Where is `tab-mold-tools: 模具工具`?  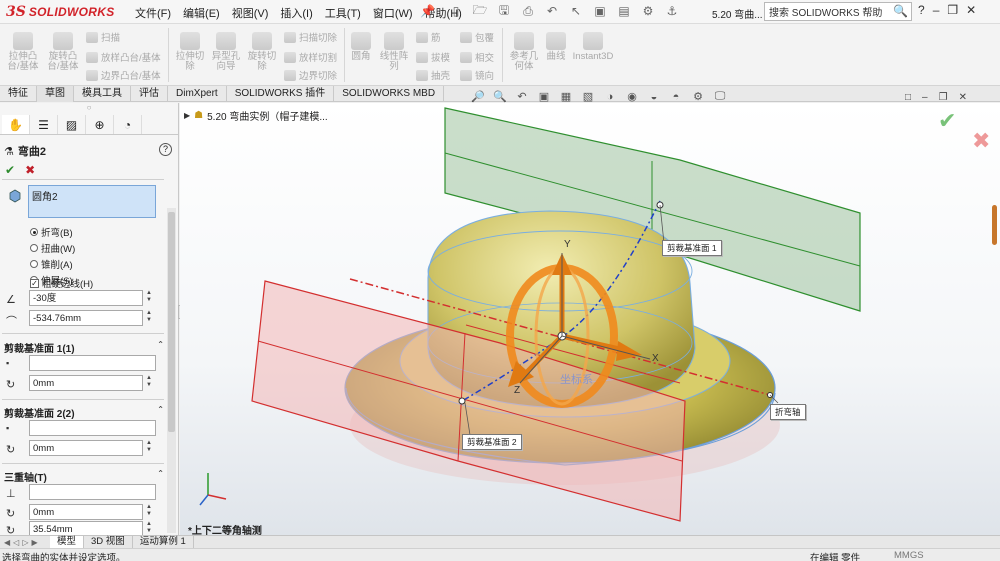 tab-mold-tools: 模具工具 is located at coordinates (102, 94).